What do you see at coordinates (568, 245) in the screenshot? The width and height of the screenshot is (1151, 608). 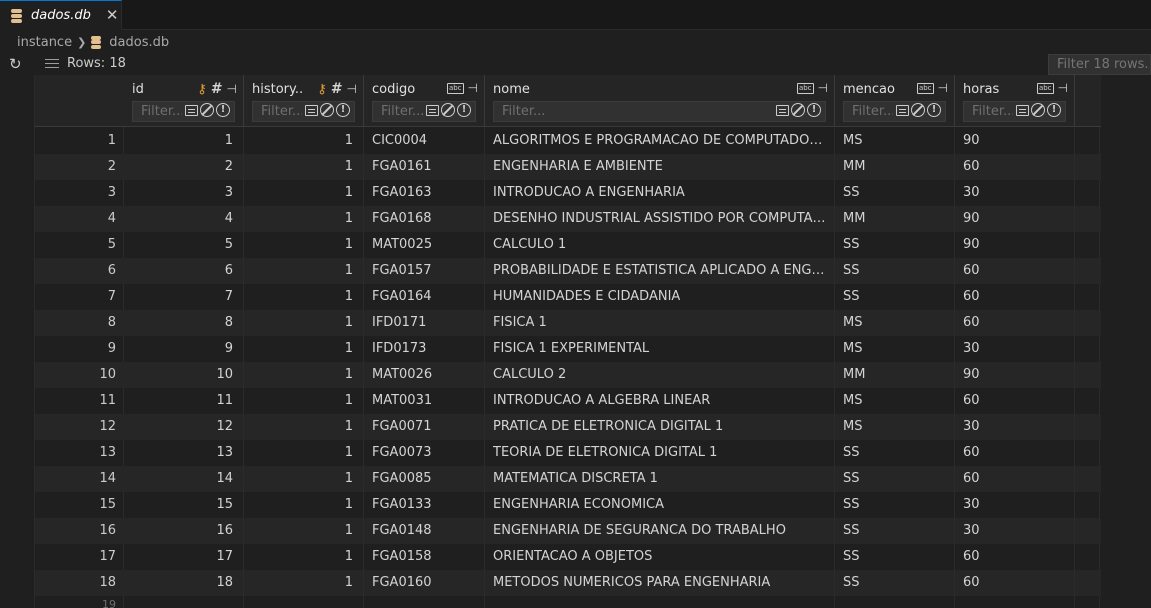 I see `table-row: 5 5 1 MAT0025 CALCULO 1 SS 90` at bounding box center [568, 245].